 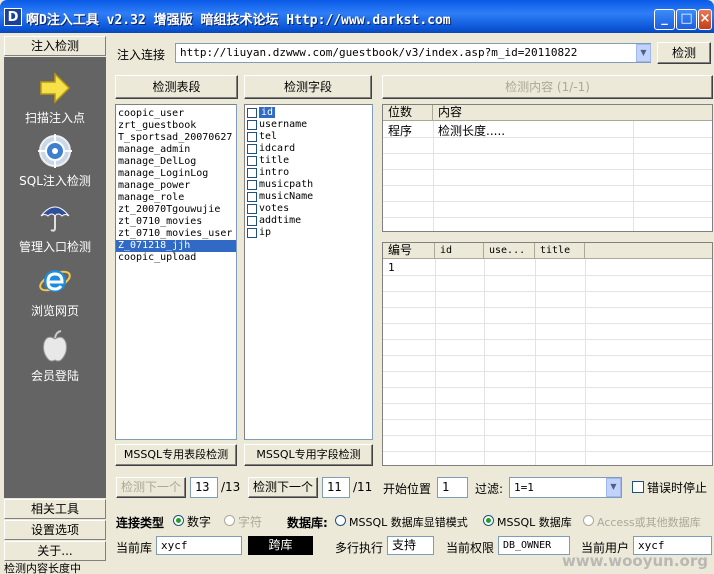 What do you see at coordinates (391, 267) in the screenshot?
I see `grid-cell: 1` at bounding box center [391, 267].